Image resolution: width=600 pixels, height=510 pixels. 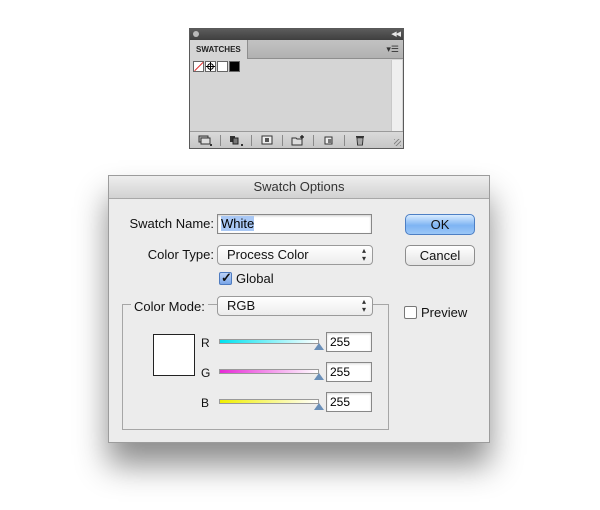 What do you see at coordinates (269, 371) in the screenshot?
I see `g-slider-track` at bounding box center [269, 371].